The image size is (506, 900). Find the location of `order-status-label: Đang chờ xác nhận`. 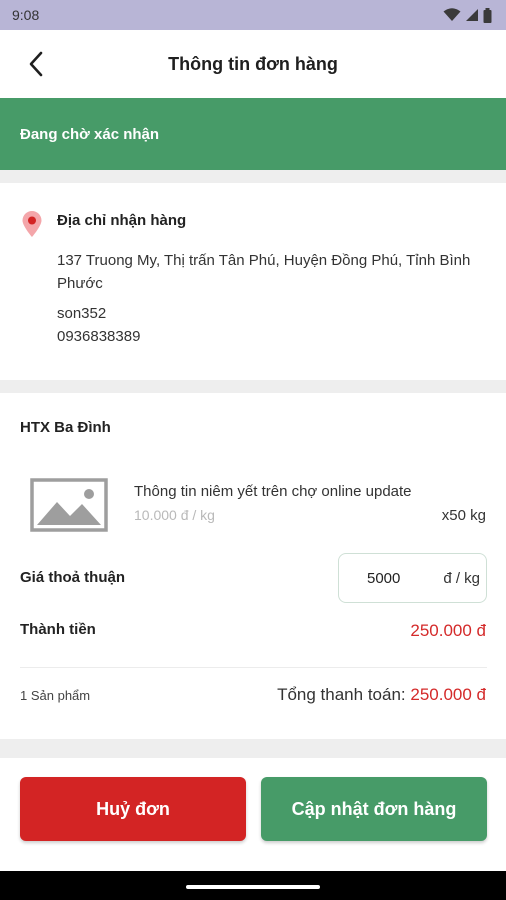

order-status-label: Đang chờ xác nhận is located at coordinates (90, 134).